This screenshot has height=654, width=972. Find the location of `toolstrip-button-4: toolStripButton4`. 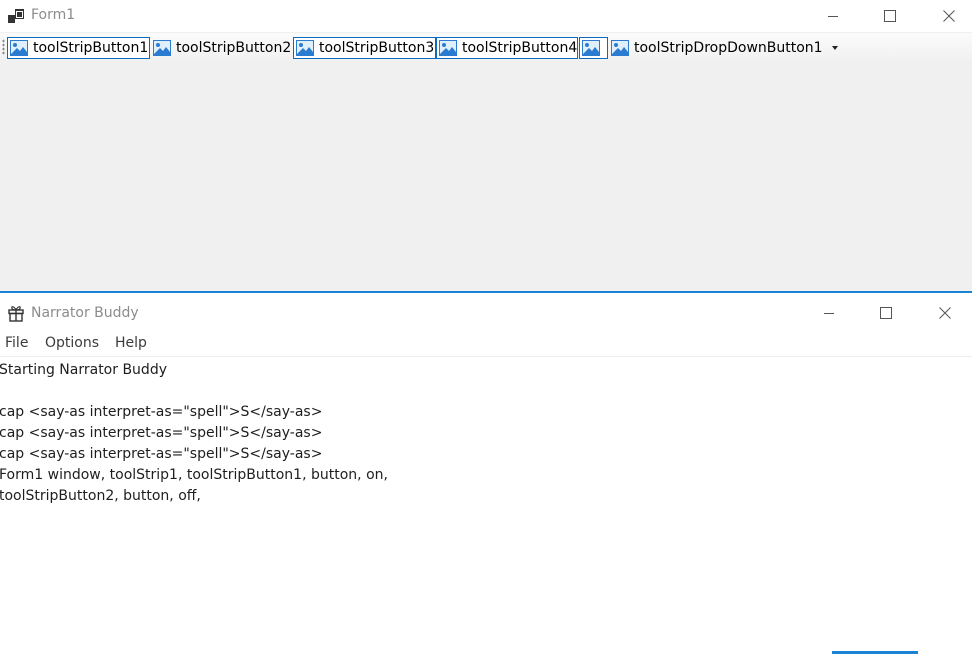

toolstrip-button-4: toolStripButton4 is located at coordinates (507, 48).